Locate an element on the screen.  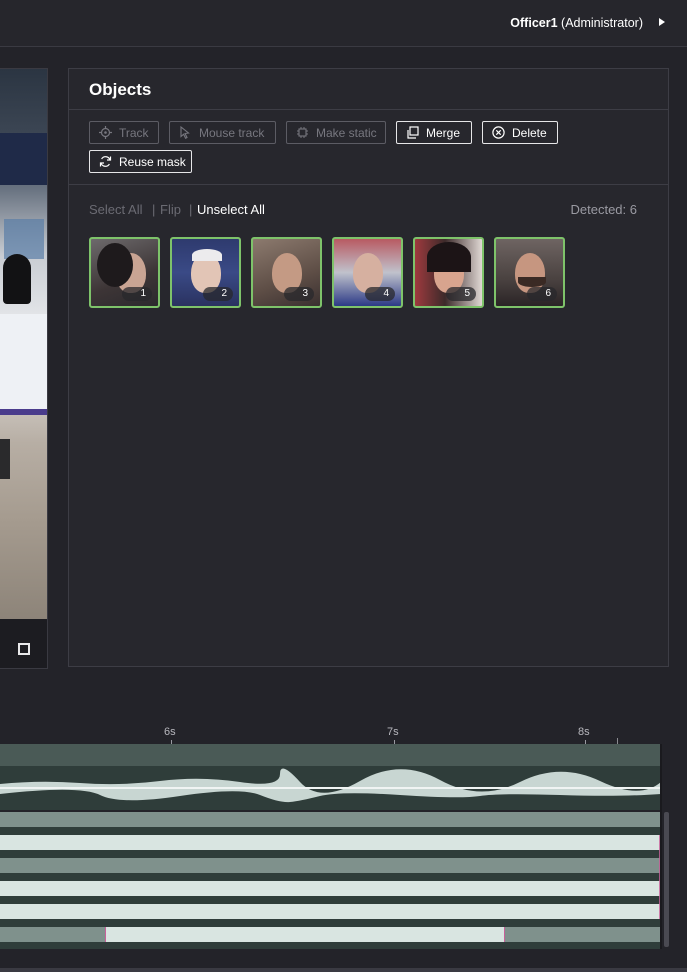
detected-count: Detected: 6 is located at coordinates (604, 209).